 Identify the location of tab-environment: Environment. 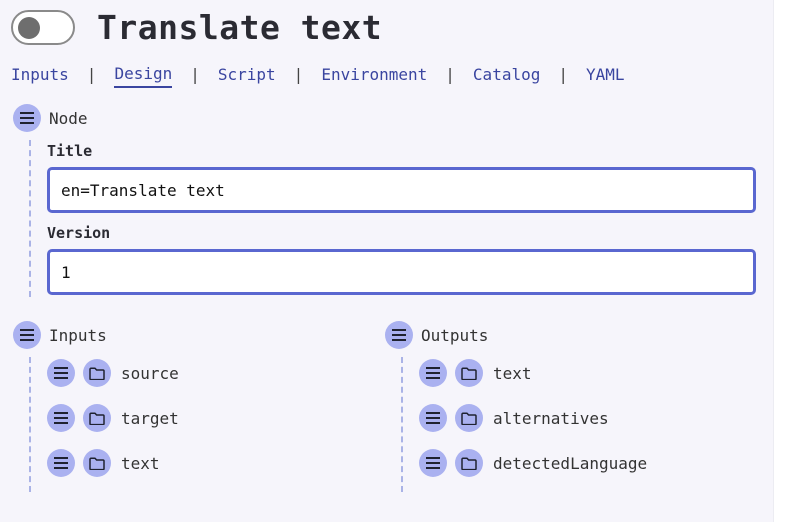
(374, 76).